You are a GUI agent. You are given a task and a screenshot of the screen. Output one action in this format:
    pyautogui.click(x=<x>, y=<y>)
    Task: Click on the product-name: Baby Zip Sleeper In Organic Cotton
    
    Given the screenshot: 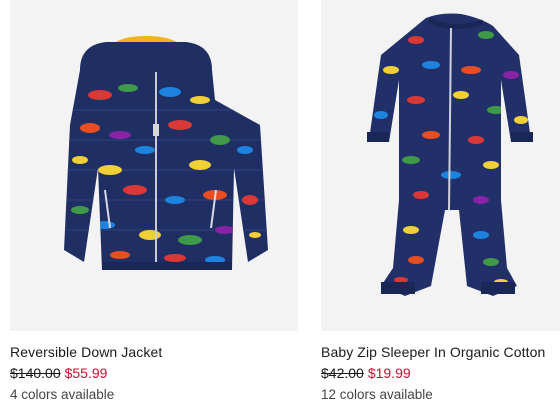 What is the action you would take?
    pyautogui.click(x=440, y=352)
    